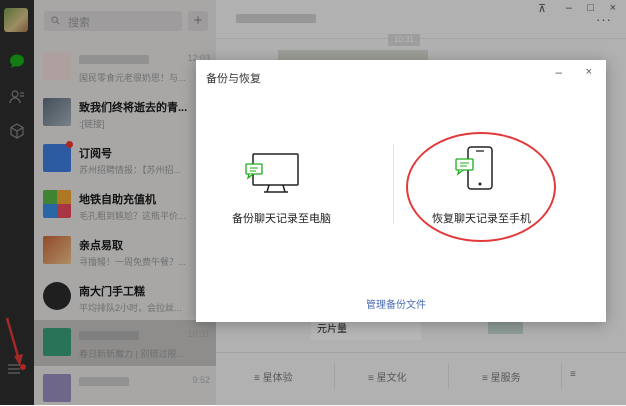 The width and height of the screenshot is (626, 406). What do you see at coordinates (589, 72) in the screenshot?
I see `dialog-close-button: ×` at bounding box center [589, 72].